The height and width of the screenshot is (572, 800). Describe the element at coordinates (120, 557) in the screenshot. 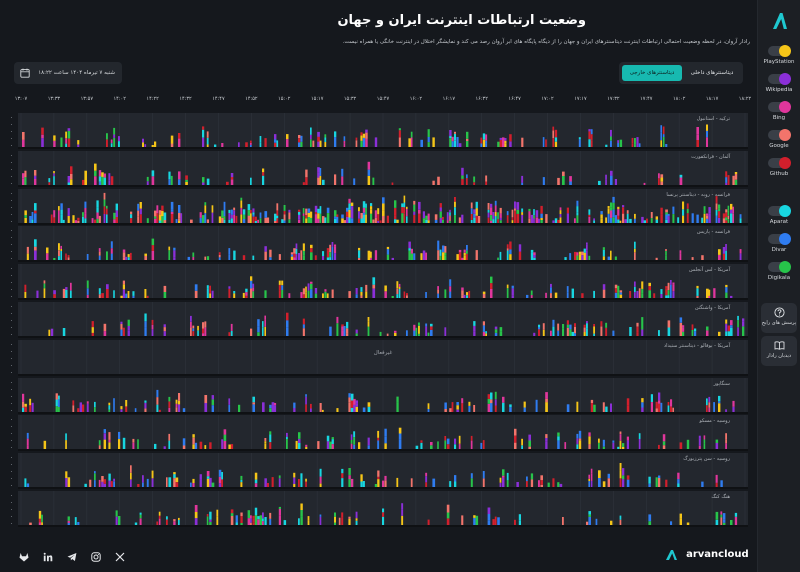

I see `x-icon` at that location.